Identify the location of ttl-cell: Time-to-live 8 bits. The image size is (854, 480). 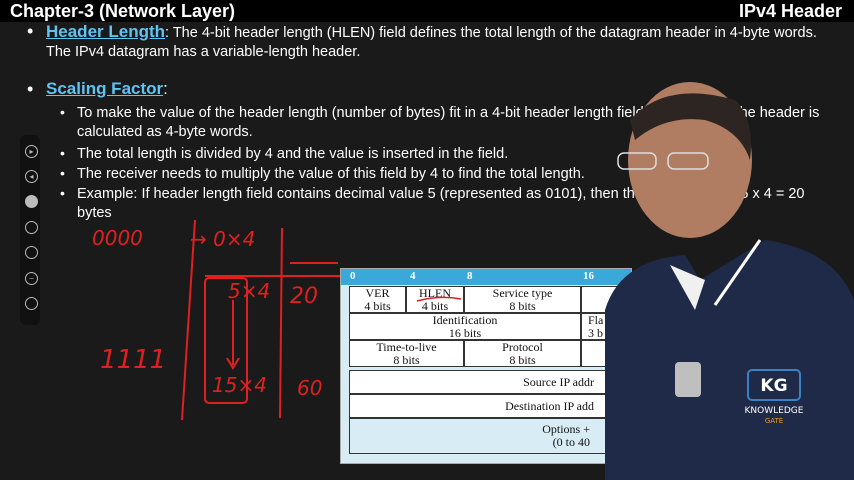
(406, 353).